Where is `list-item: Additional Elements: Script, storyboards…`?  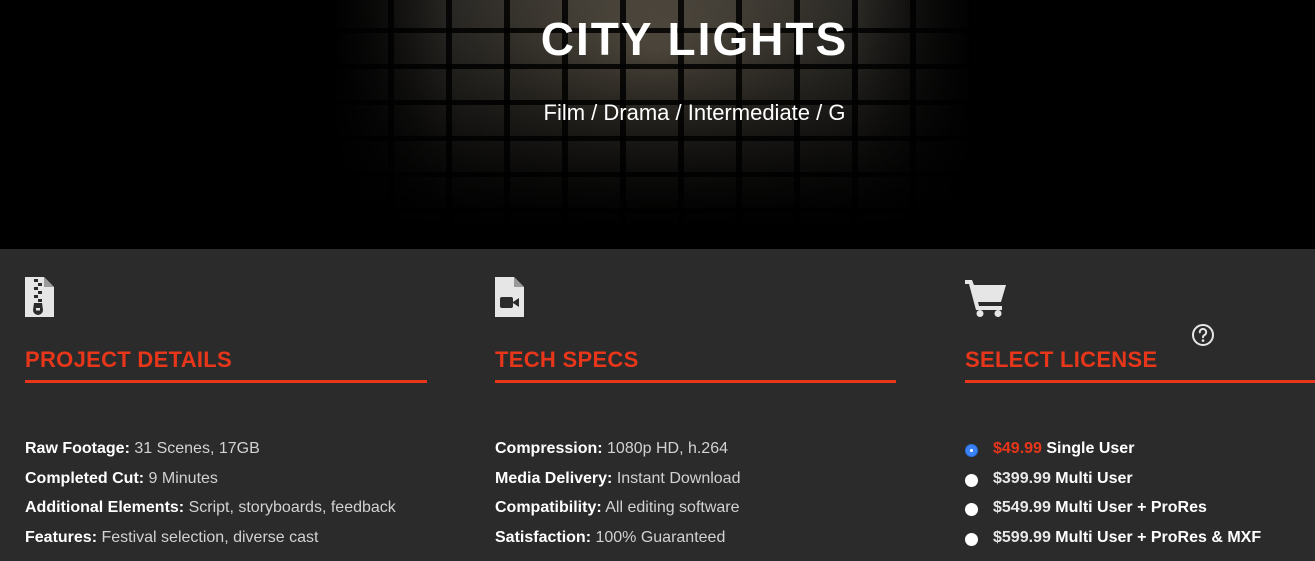 list-item: Additional Elements: Script, storyboards… is located at coordinates (210, 507).